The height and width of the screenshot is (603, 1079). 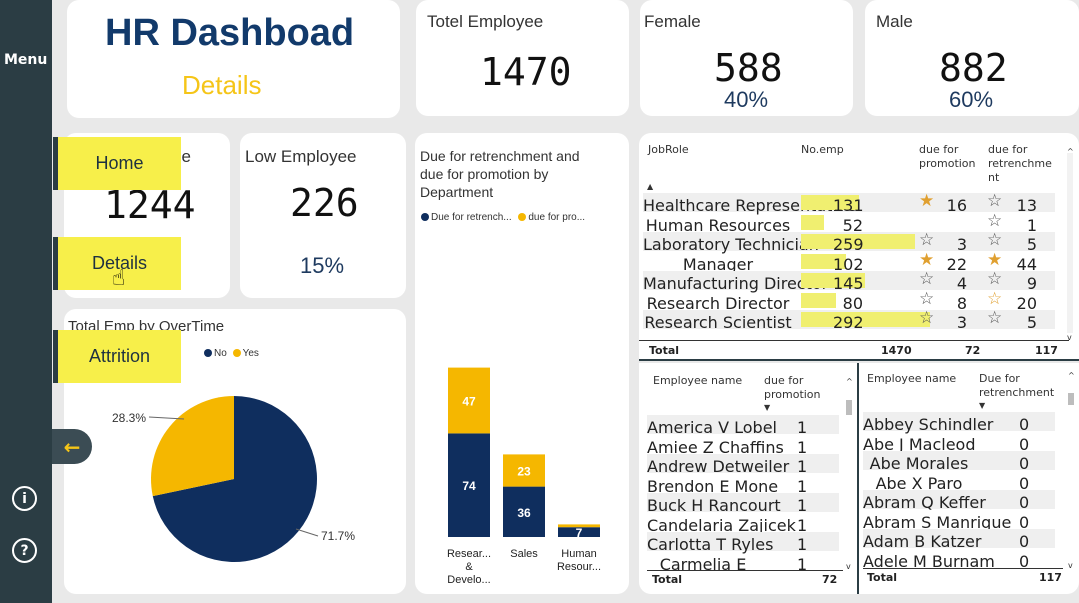 I want to click on nav-attrition-button: Attrition, so click(x=117, y=356).